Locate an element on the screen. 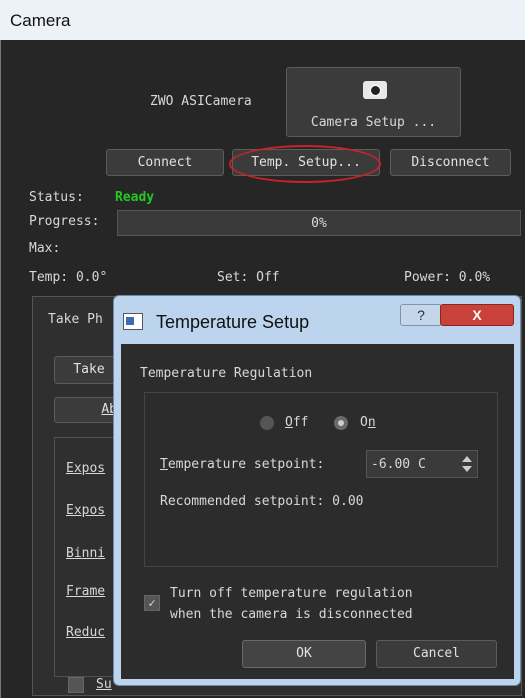 The height and width of the screenshot is (698, 525). dialog-title: Temperature Setup is located at coordinates (233, 322).